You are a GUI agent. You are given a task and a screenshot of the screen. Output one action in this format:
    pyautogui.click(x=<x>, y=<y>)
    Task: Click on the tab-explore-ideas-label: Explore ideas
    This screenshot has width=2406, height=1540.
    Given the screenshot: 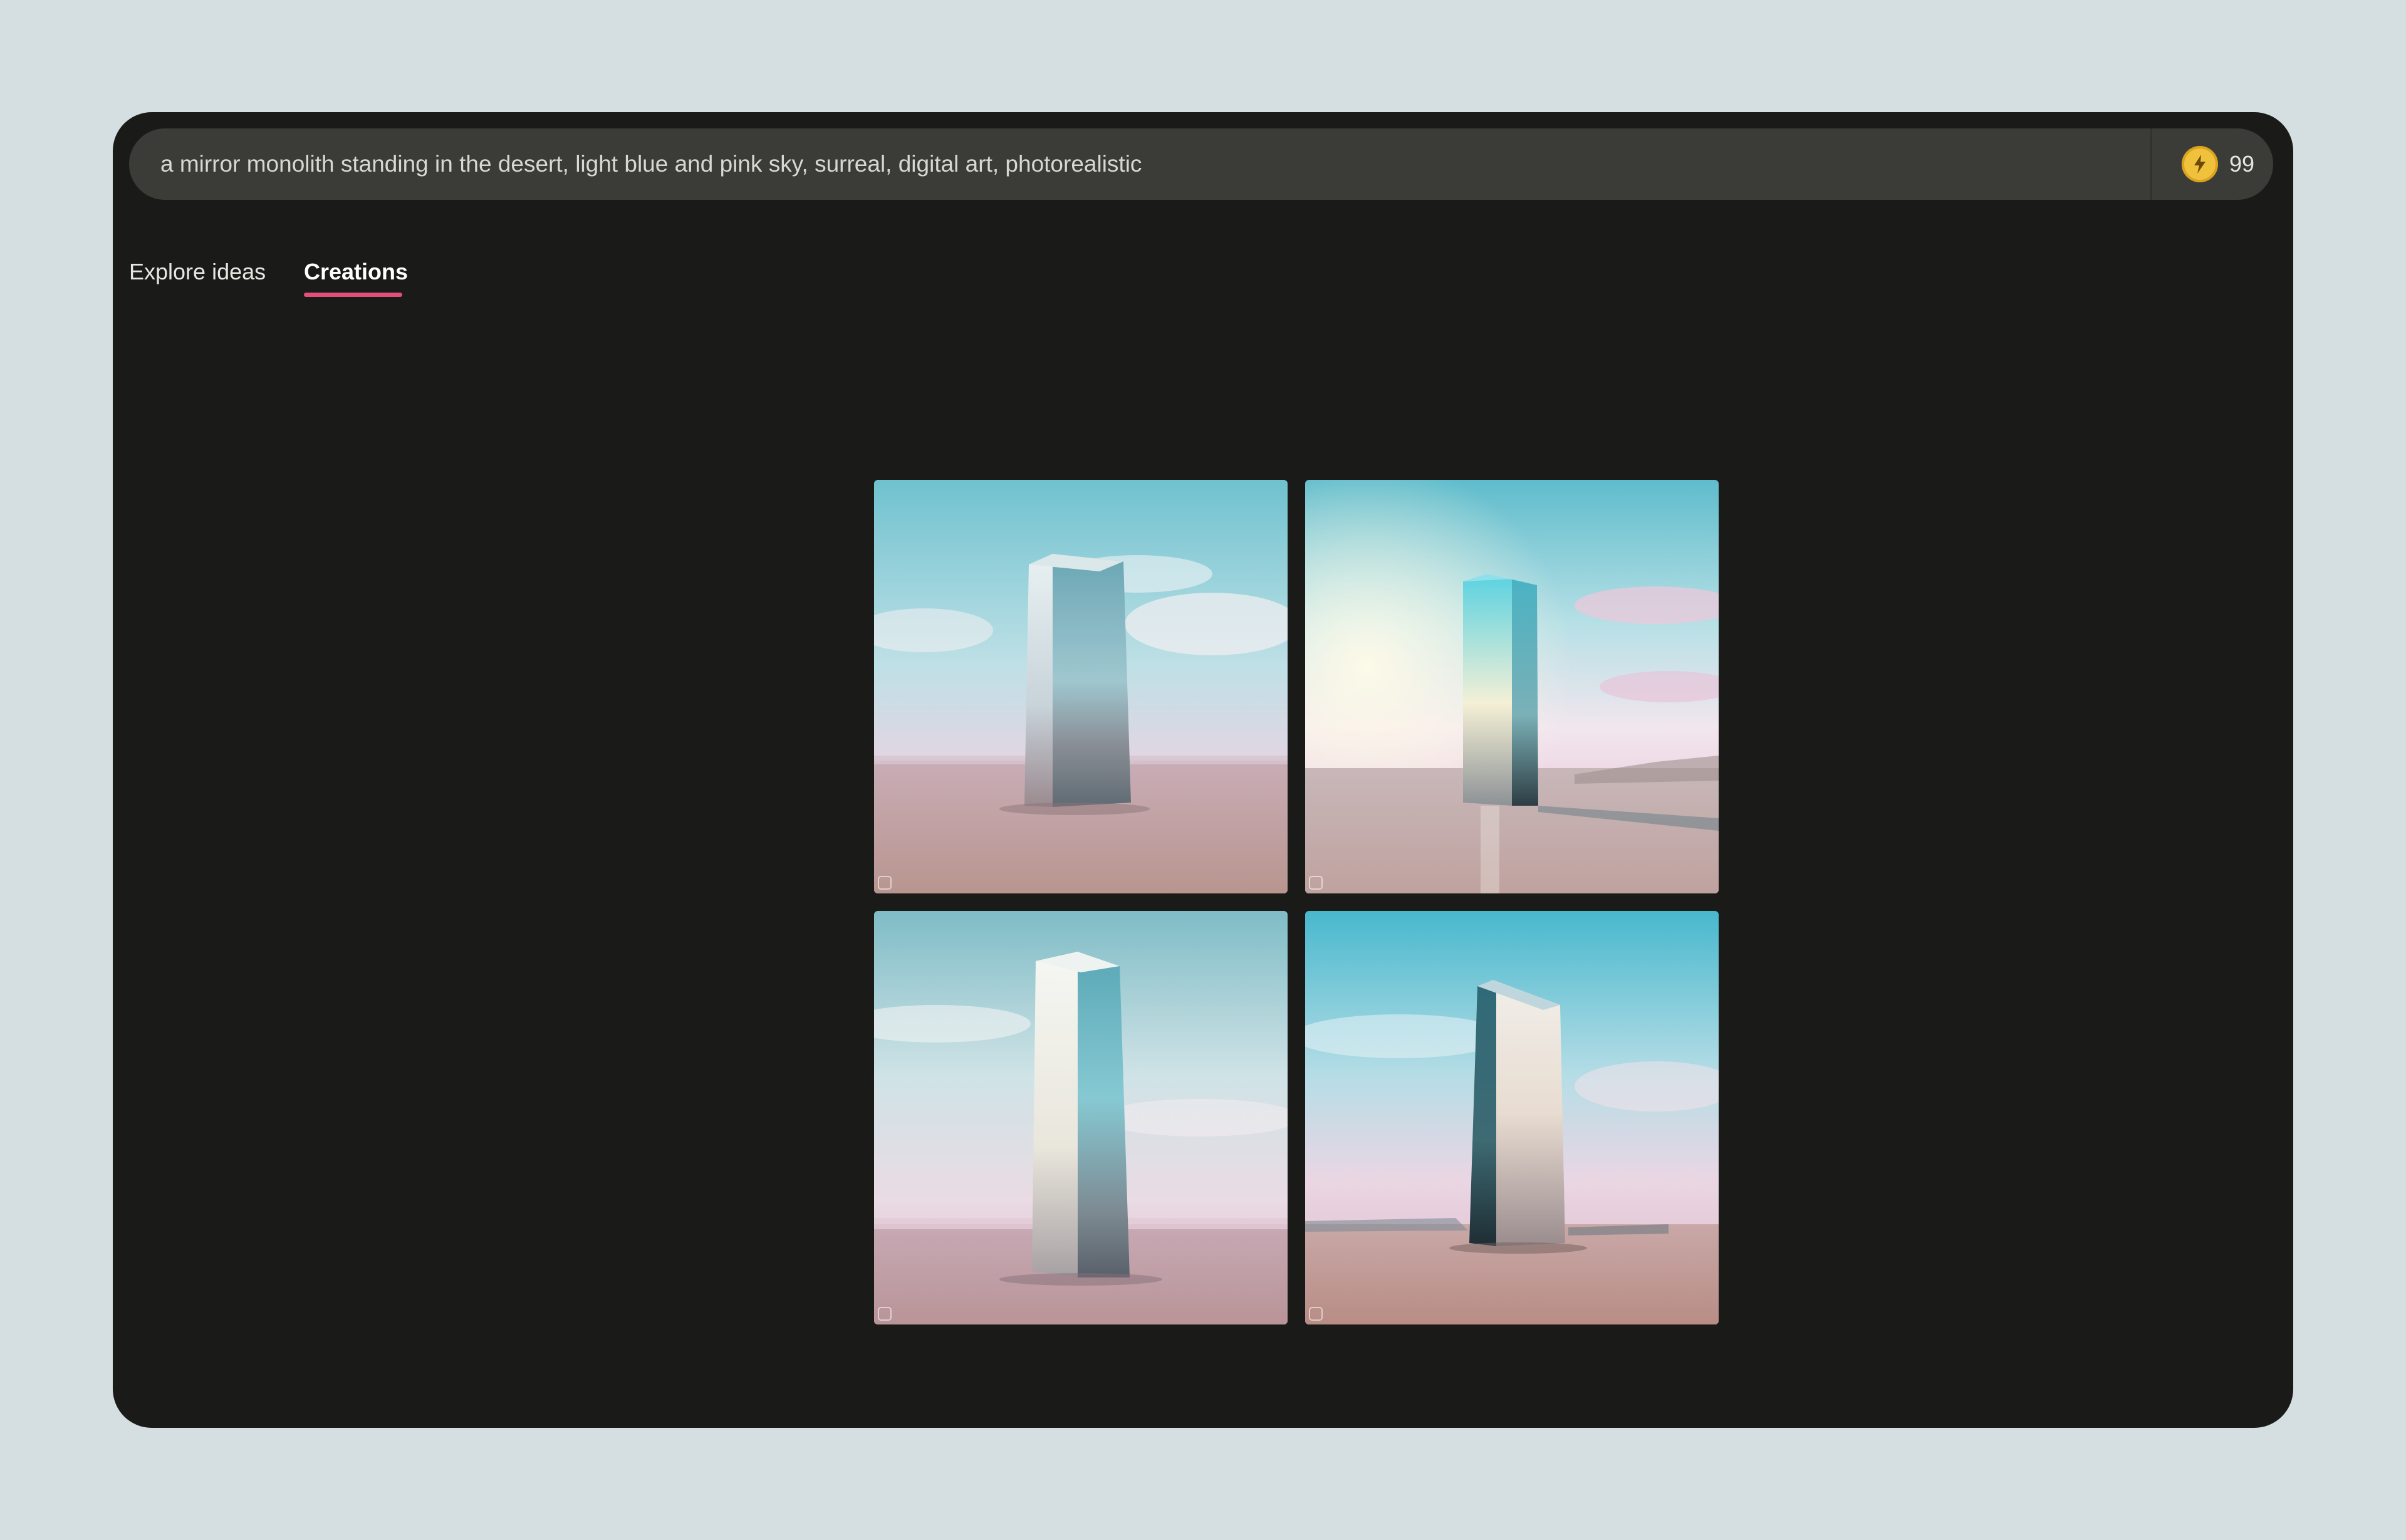 What is the action you would take?
    pyautogui.click(x=198, y=271)
    